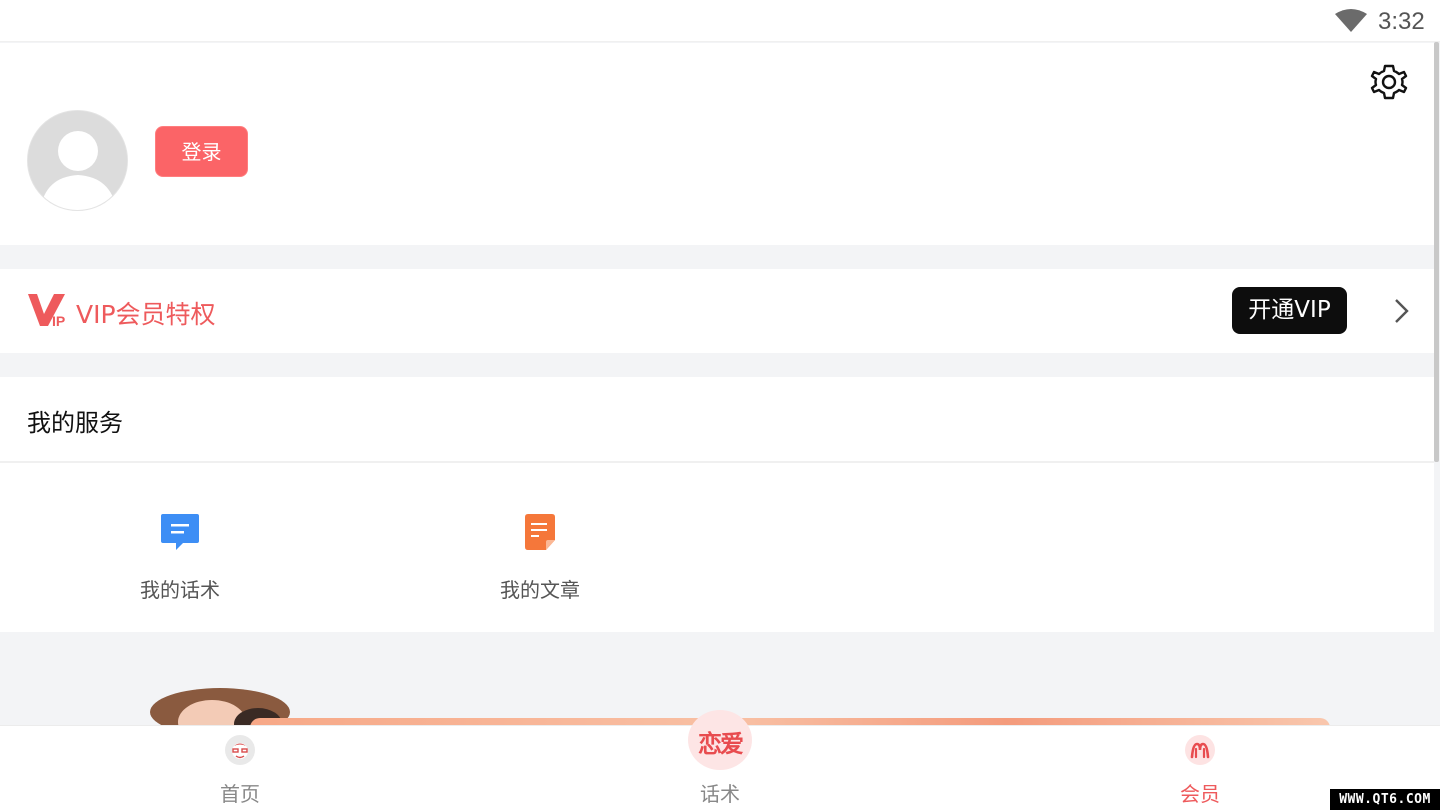 This screenshot has width=1440, height=810. Describe the element at coordinates (717, 311) in the screenshot. I see `vip-privilege-row: IP VIP会员特权 开通VIP` at that location.